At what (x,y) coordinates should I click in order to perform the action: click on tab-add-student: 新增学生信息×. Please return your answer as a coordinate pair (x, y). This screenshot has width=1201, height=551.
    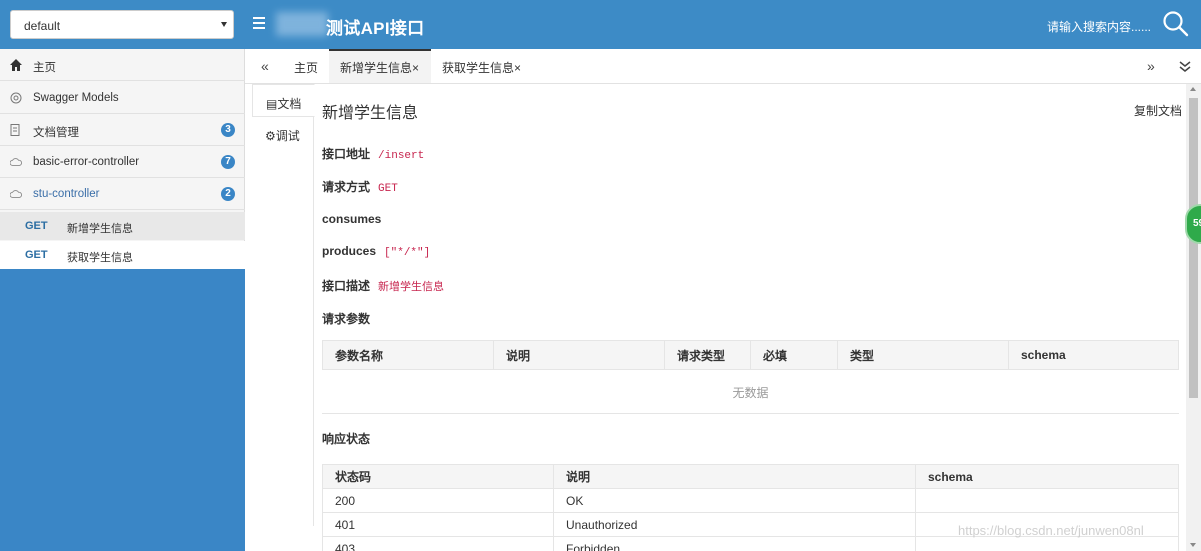
    Looking at the image, I should click on (380, 66).